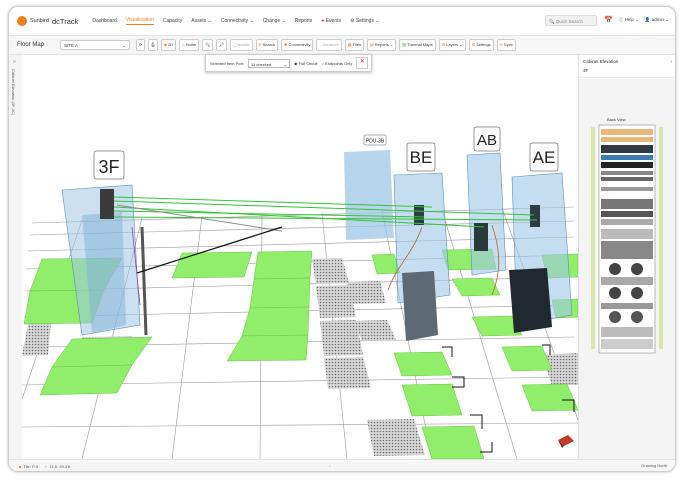 The image size is (684, 479). I want to click on cabinet-ae, so click(541, 252).